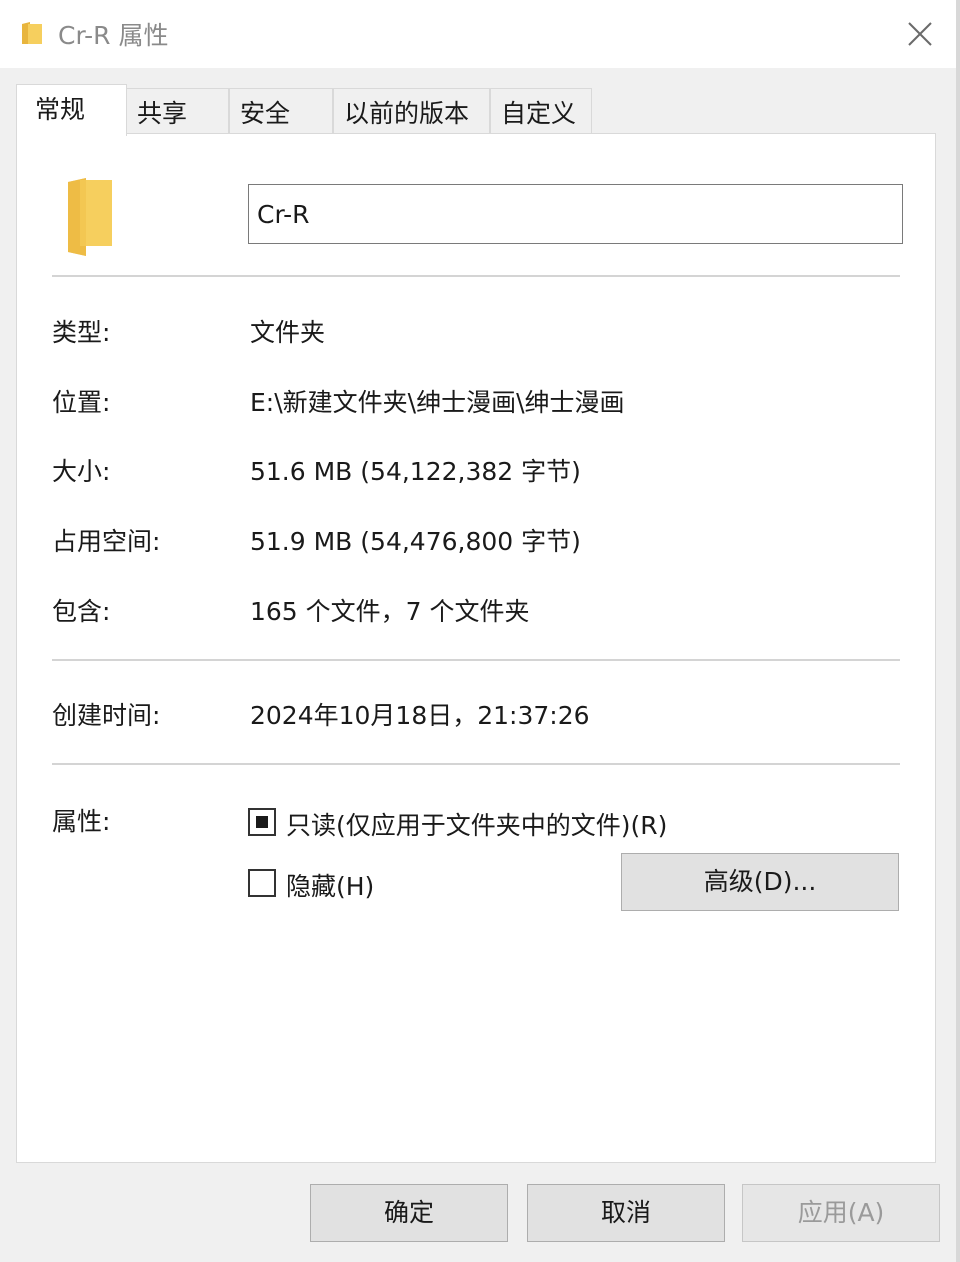  What do you see at coordinates (81, 332) in the screenshot?
I see `type-label: 类型:` at bounding box center [81, 332].